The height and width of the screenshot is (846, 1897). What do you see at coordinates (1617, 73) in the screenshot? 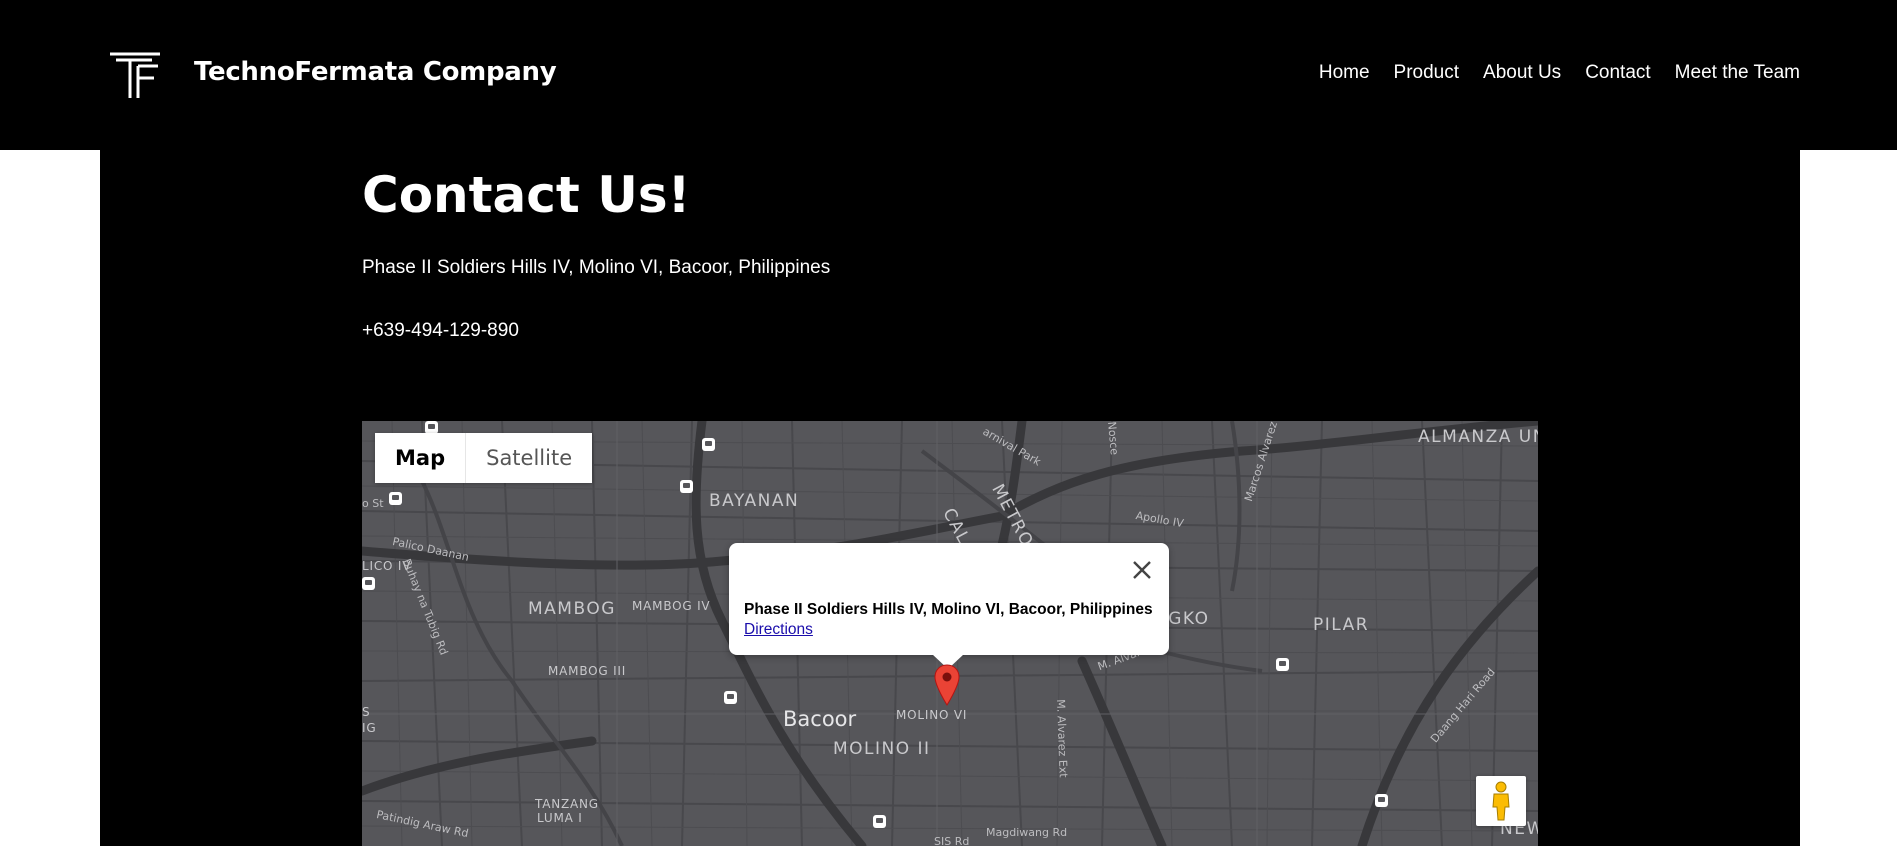
I see `nav-contact: Contact` at bounding box center [1617, 73].